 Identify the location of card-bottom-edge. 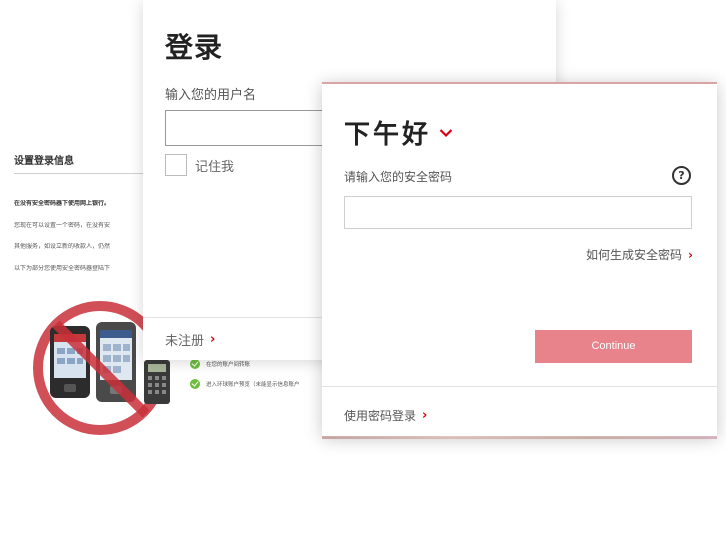
(519, 437).